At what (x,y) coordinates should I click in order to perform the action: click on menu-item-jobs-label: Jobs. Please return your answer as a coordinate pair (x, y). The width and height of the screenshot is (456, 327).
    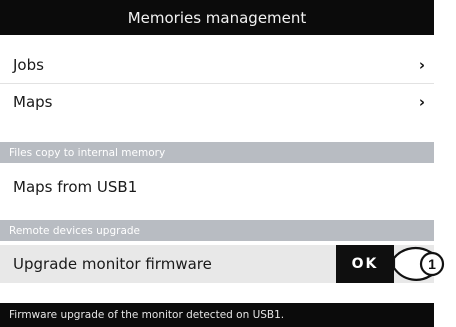
    Looking at the image, I should click on (28, 65).